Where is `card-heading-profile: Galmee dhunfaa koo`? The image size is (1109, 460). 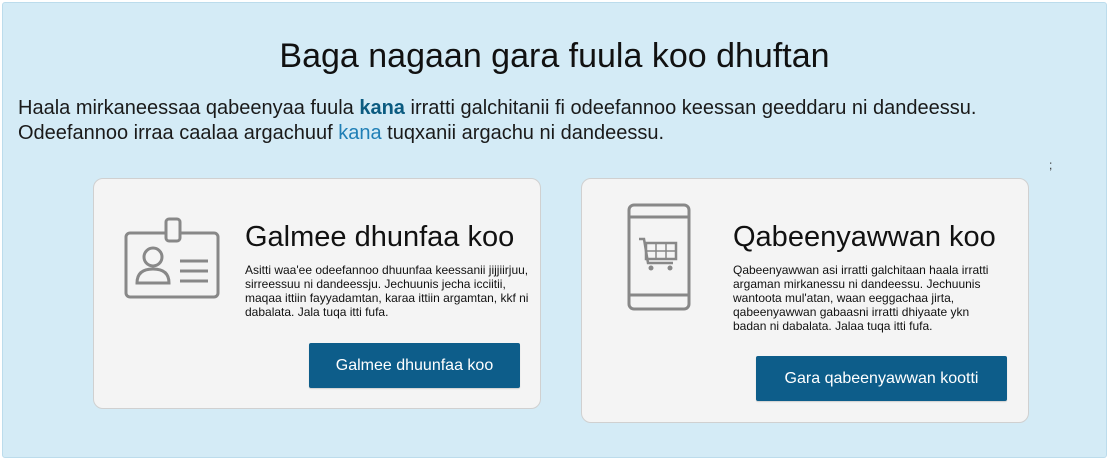
card-heading-profile: Galmee dhunfaa koo is located at coordinates (380, 237).